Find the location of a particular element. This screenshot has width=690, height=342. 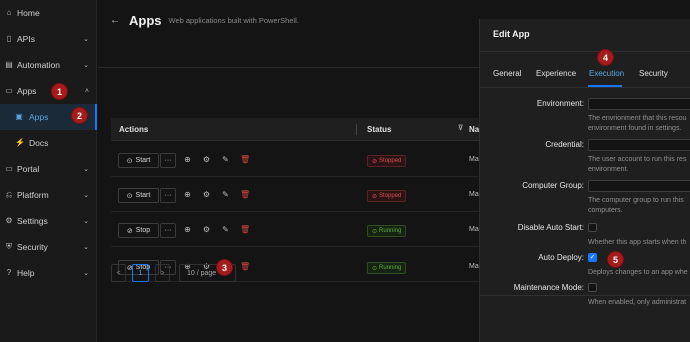

sidebar-item-label: Settings is located at coordinates (32, 221).